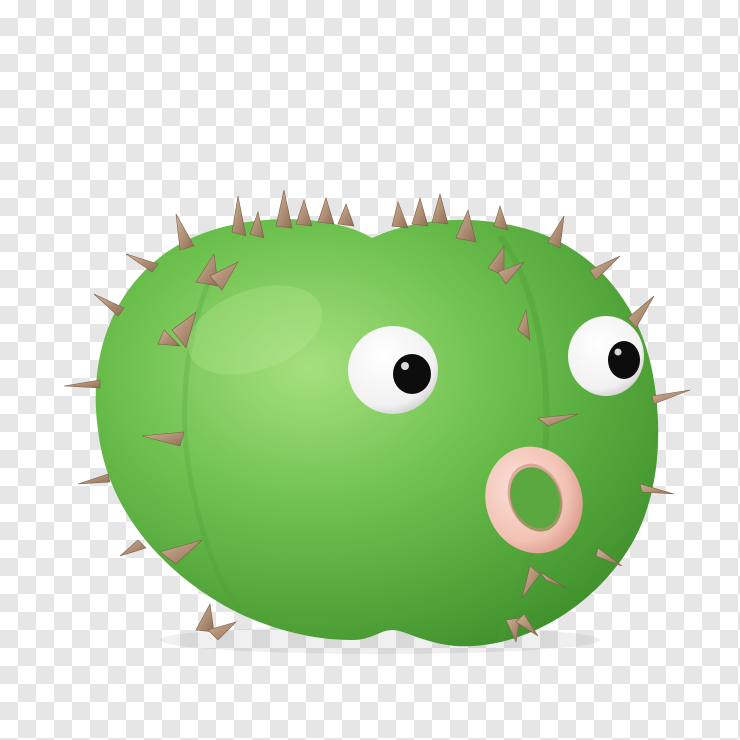  What do you see at coordinates (618, 352) in the screenshot?
I see `right-eye-glint` at bounding box center [618, 352].